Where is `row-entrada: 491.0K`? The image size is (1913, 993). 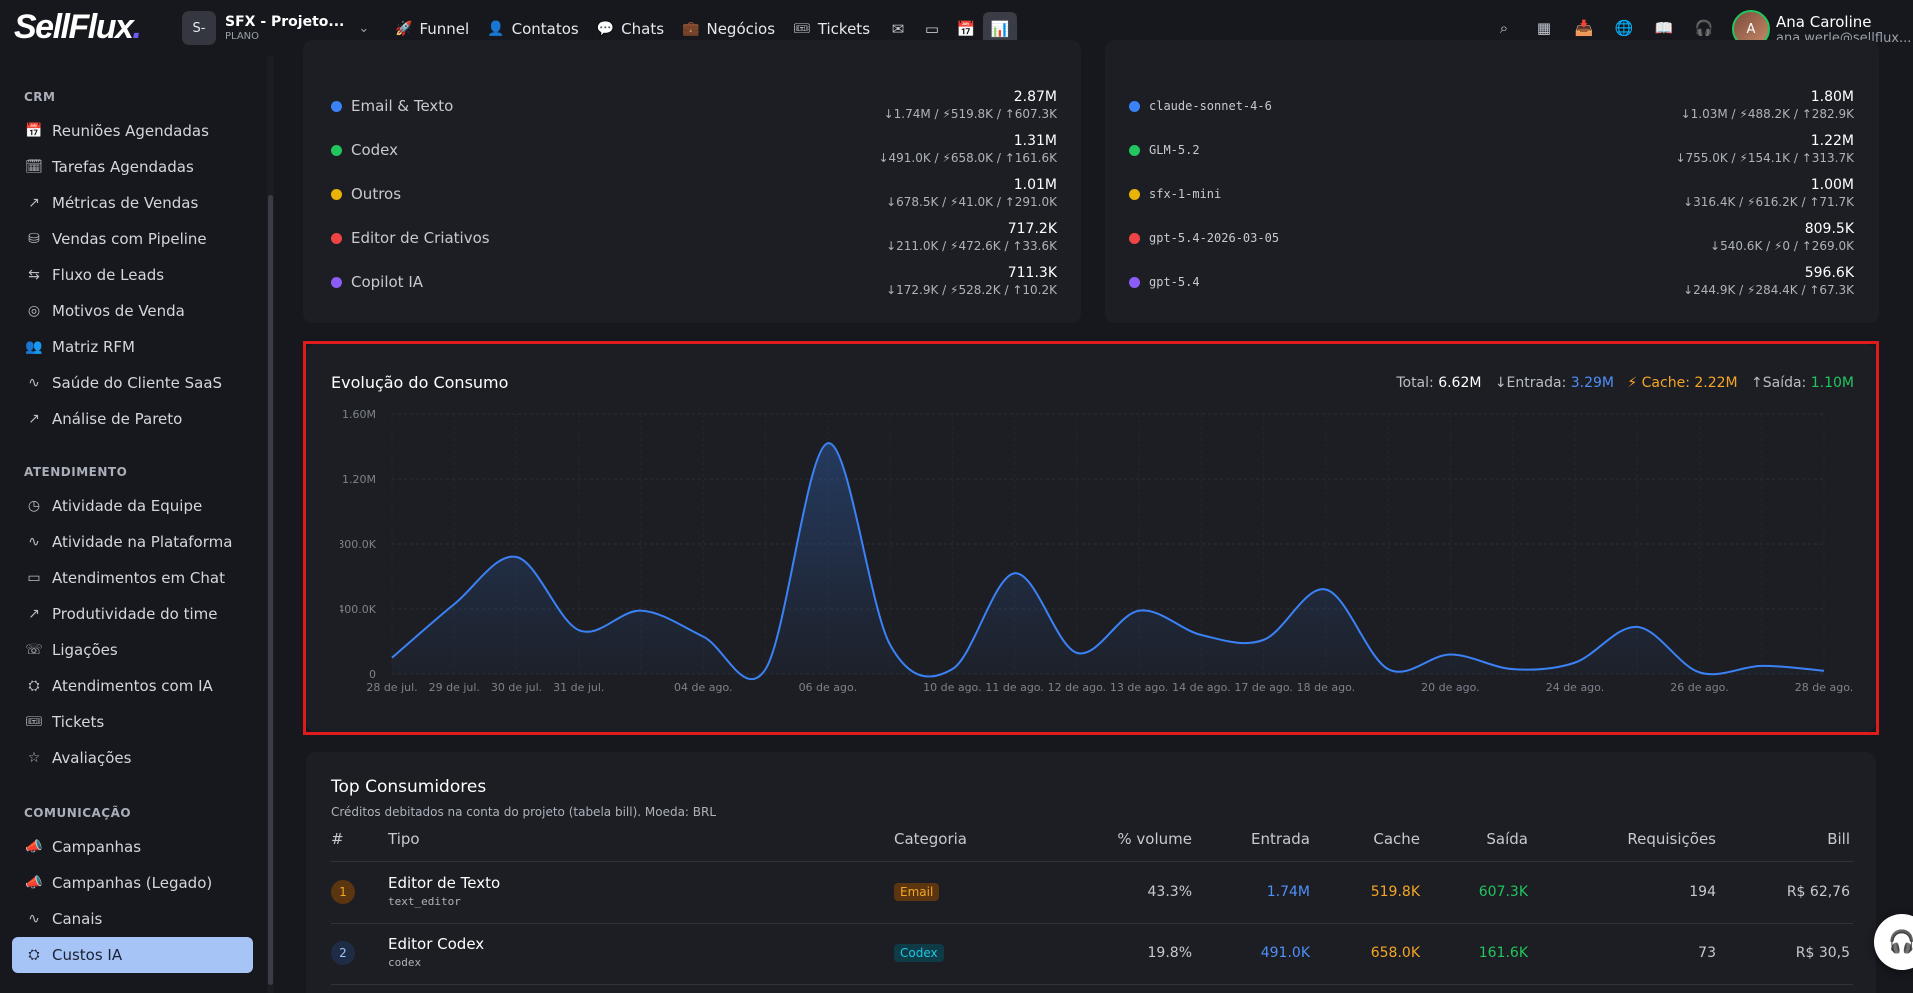
row-entrada: 491.0K is located at coordinates (1285, 953).